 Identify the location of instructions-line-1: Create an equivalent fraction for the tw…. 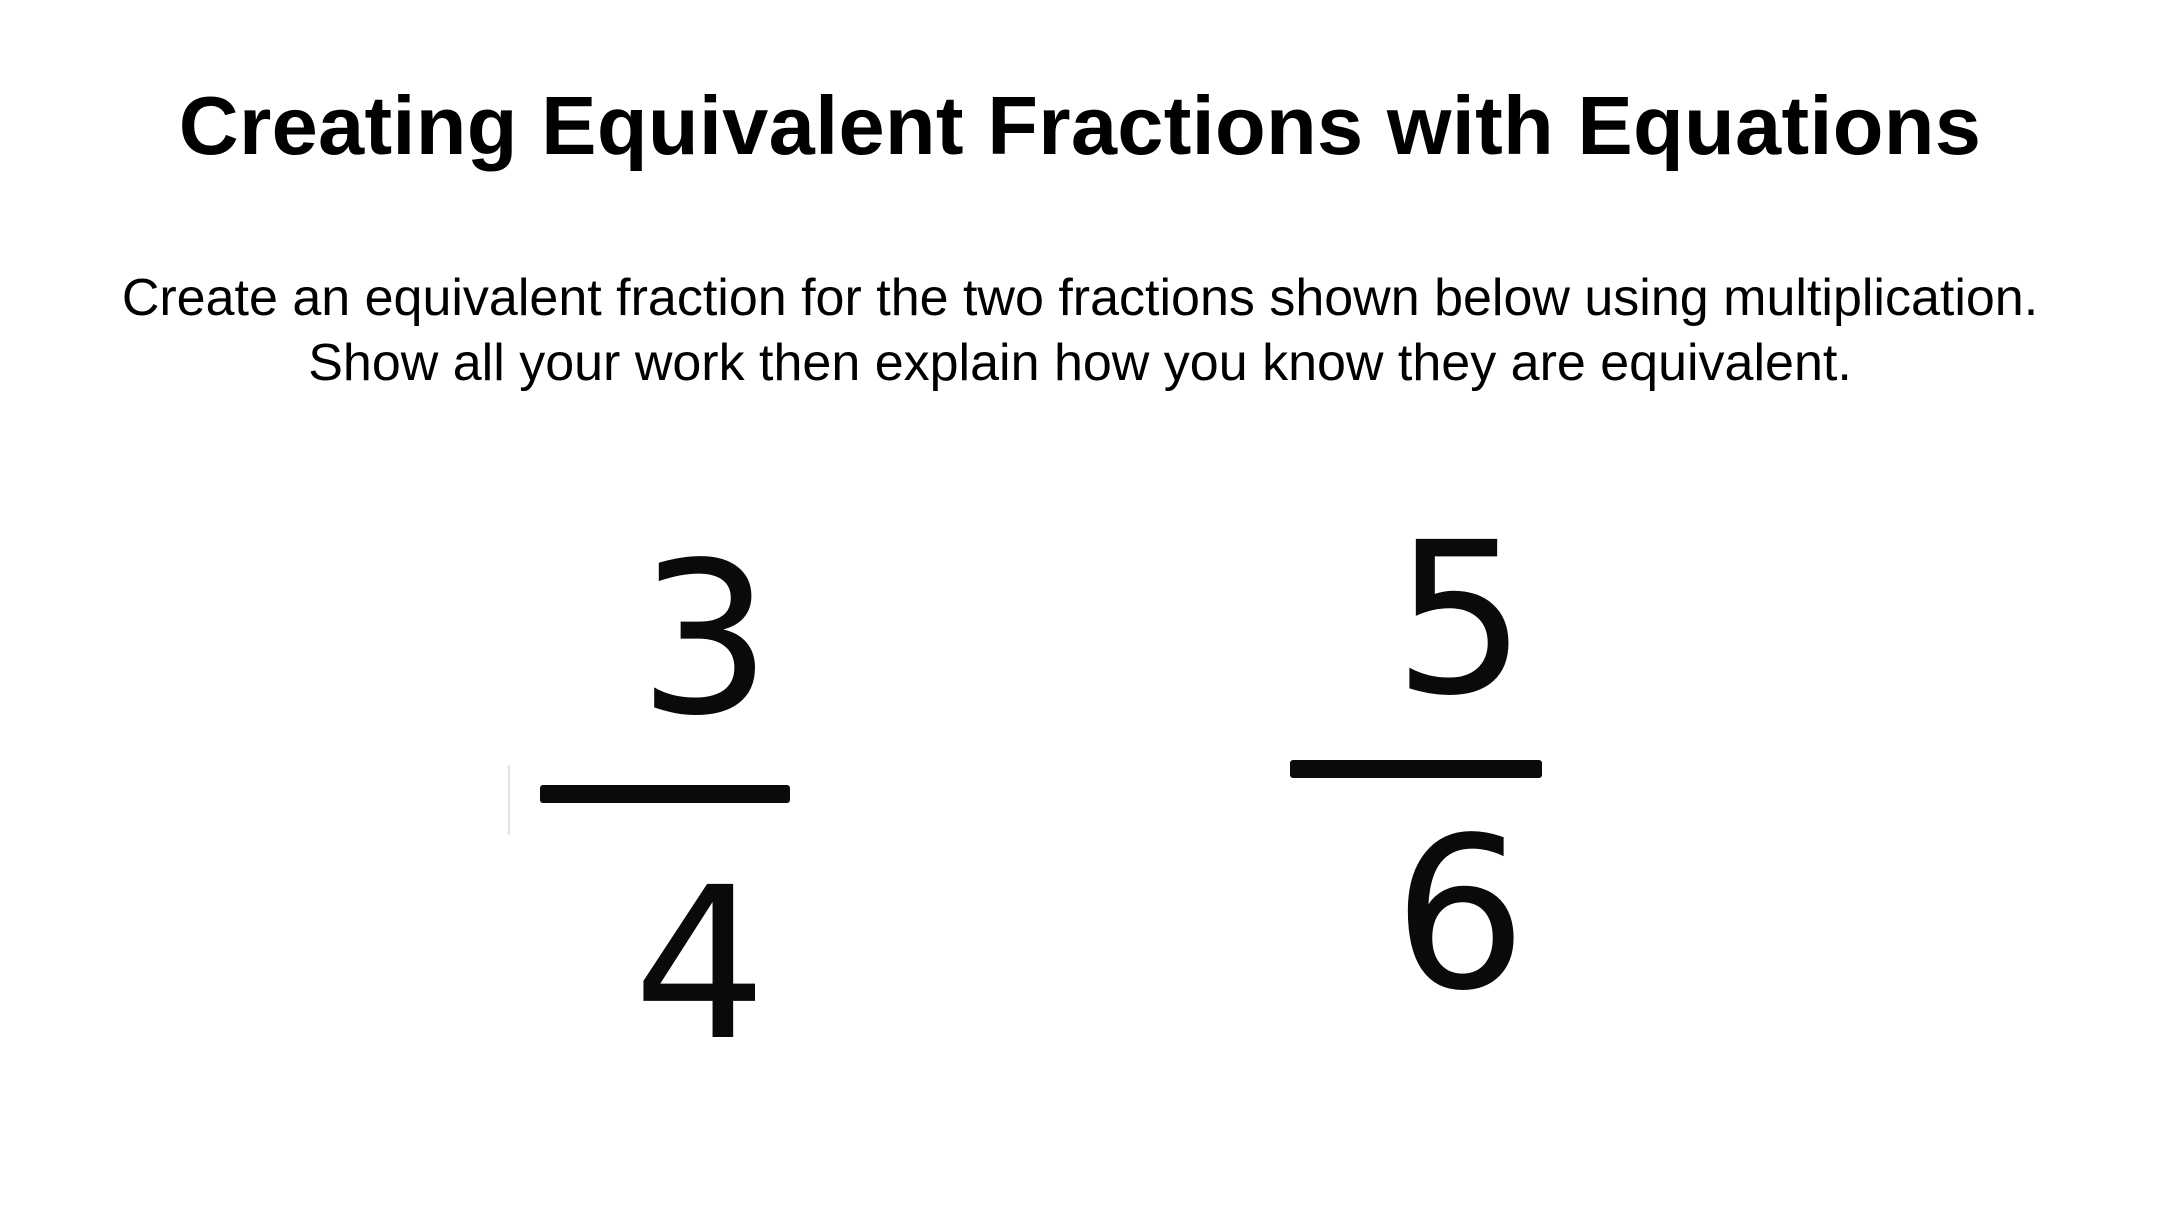
(1080, 298).